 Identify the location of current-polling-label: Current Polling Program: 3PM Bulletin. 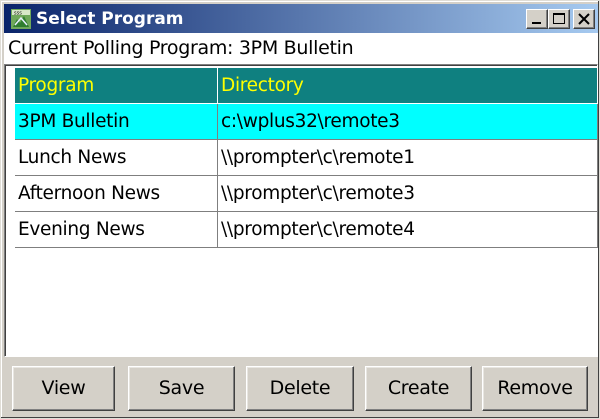
(301, 48).